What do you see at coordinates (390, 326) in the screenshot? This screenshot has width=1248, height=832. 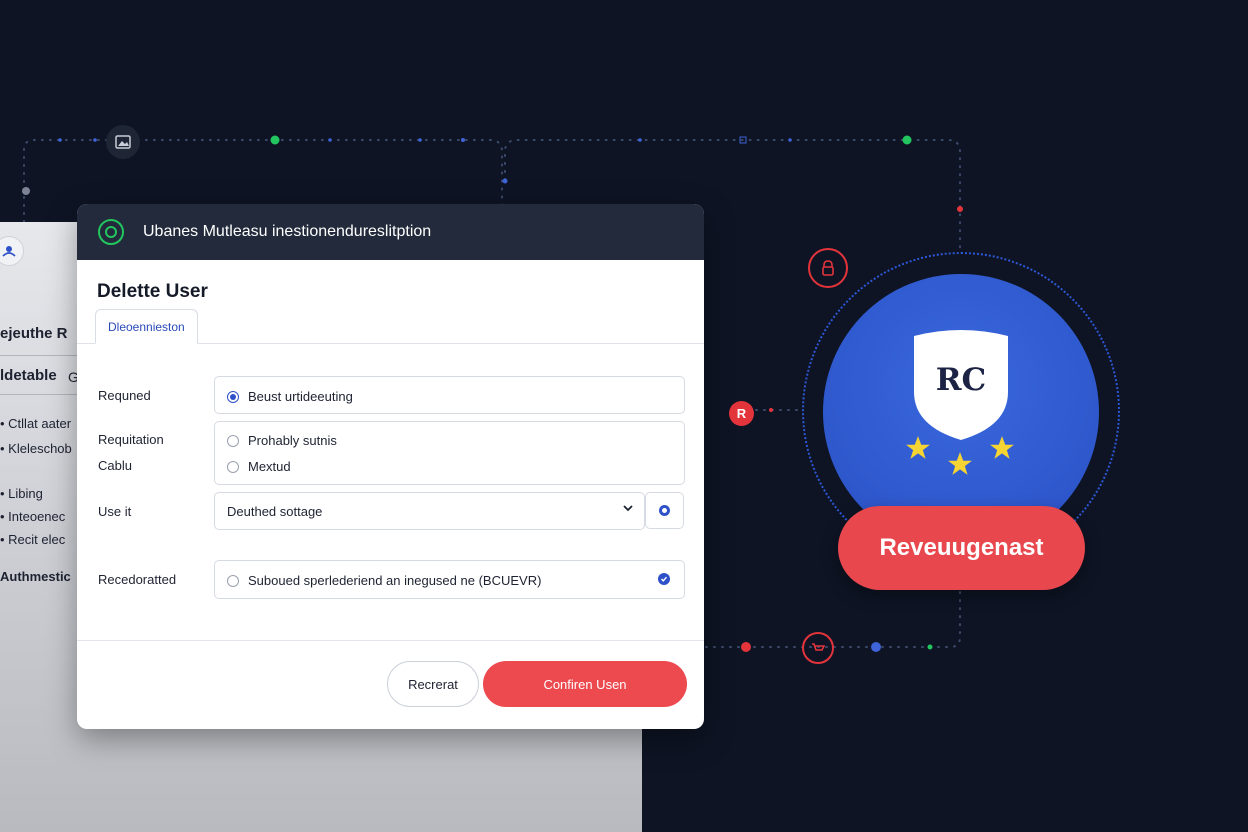 I see `tab-bar: Dleoennieston` at bounding box center [390, 326].